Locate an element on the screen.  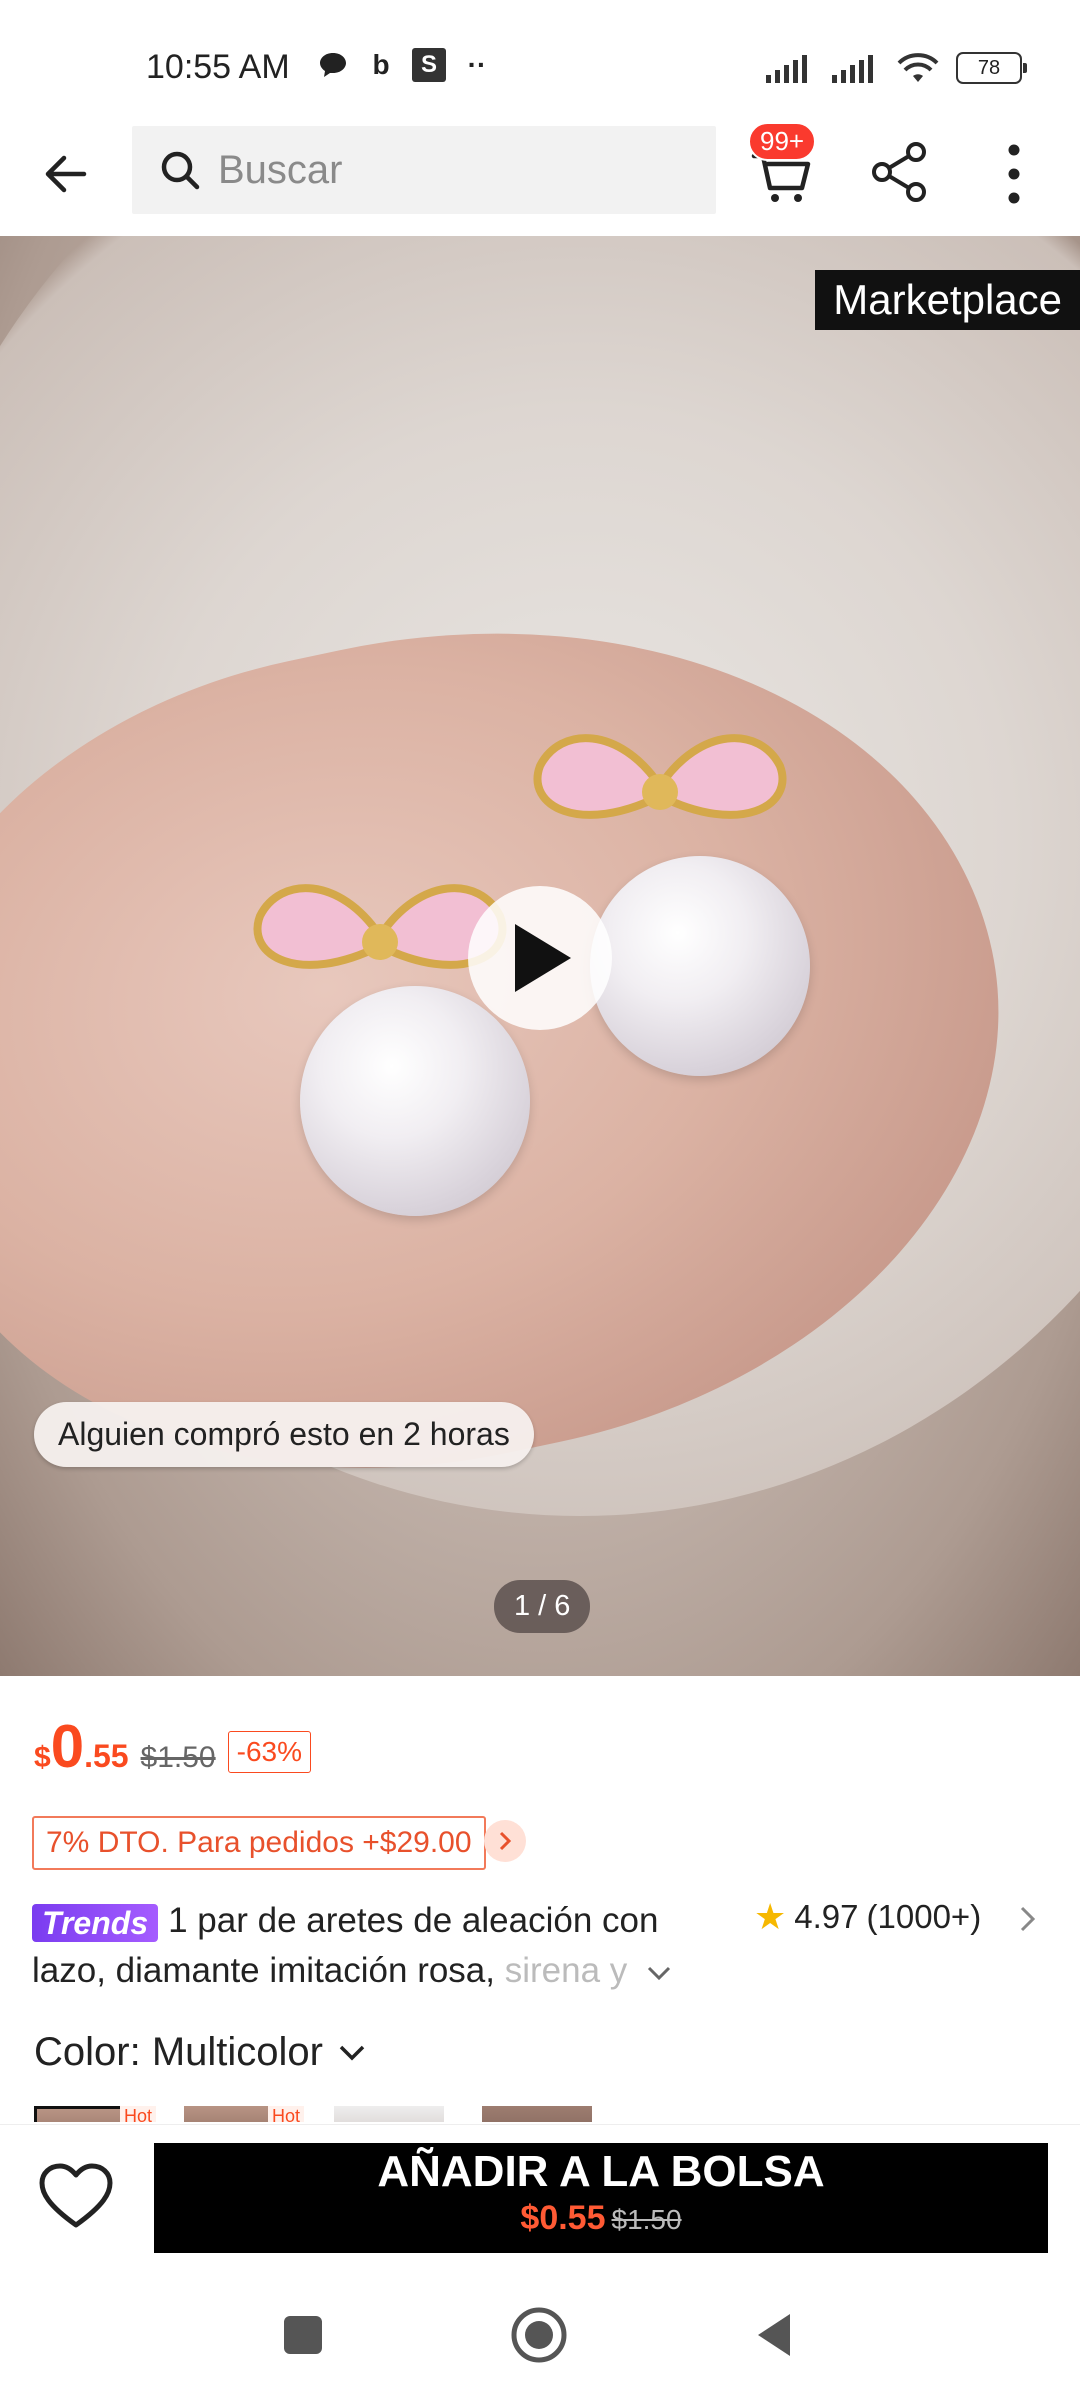
promo-arrow-button is located at coordinates (505, 1841).